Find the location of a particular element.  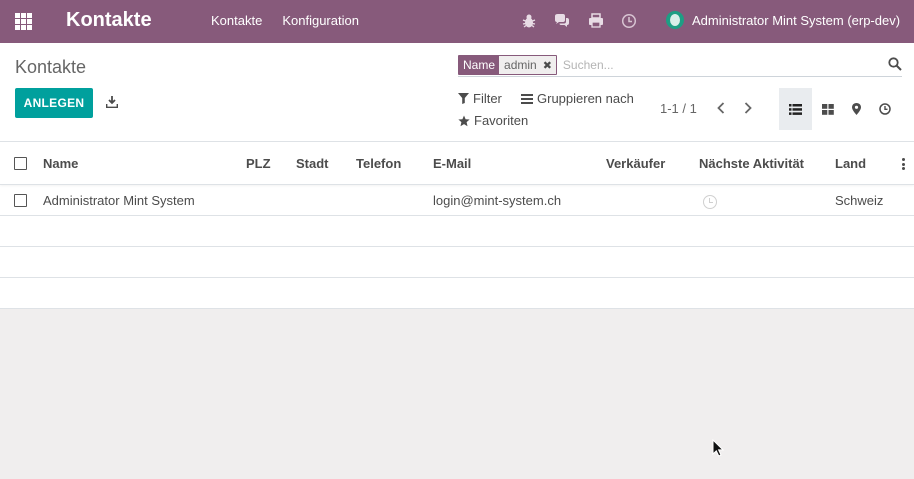

group-by-label: Gruppieren nach is located at coordinates (585, 98).